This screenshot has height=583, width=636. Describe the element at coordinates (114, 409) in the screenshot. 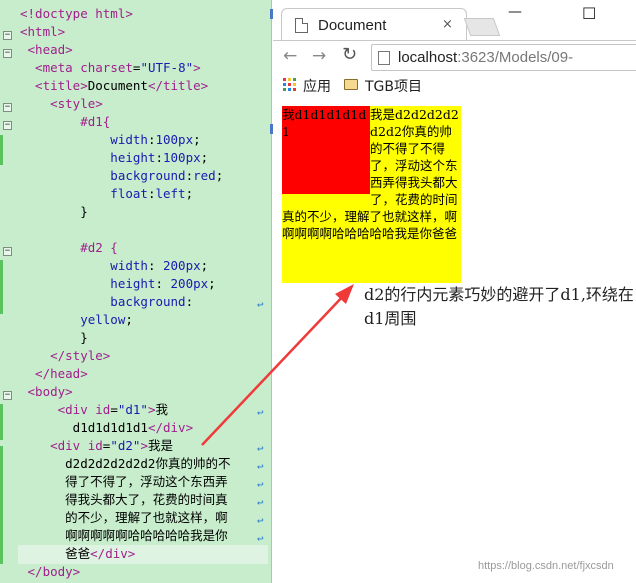

I see `code-token: =` at that location.